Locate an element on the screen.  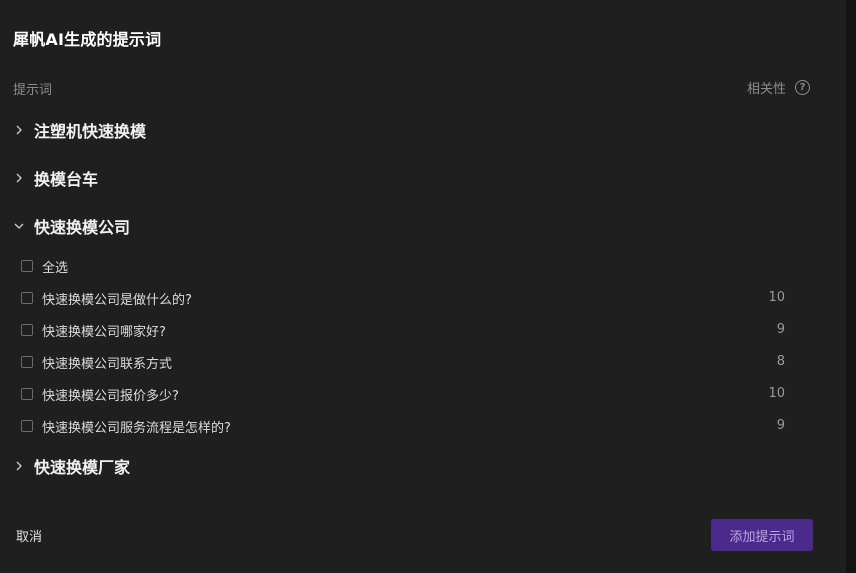
group-label: 换模台车 is located at coordinates (66, 179).